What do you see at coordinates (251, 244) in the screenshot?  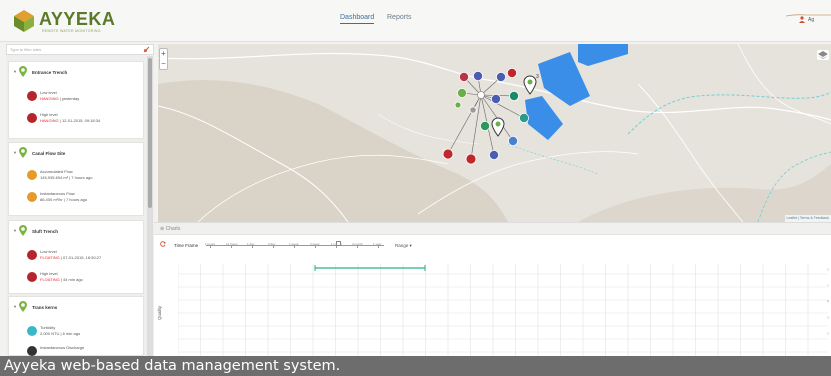 I see `time-frame-tick-label: 1 day` at bounding box center [251, 244].